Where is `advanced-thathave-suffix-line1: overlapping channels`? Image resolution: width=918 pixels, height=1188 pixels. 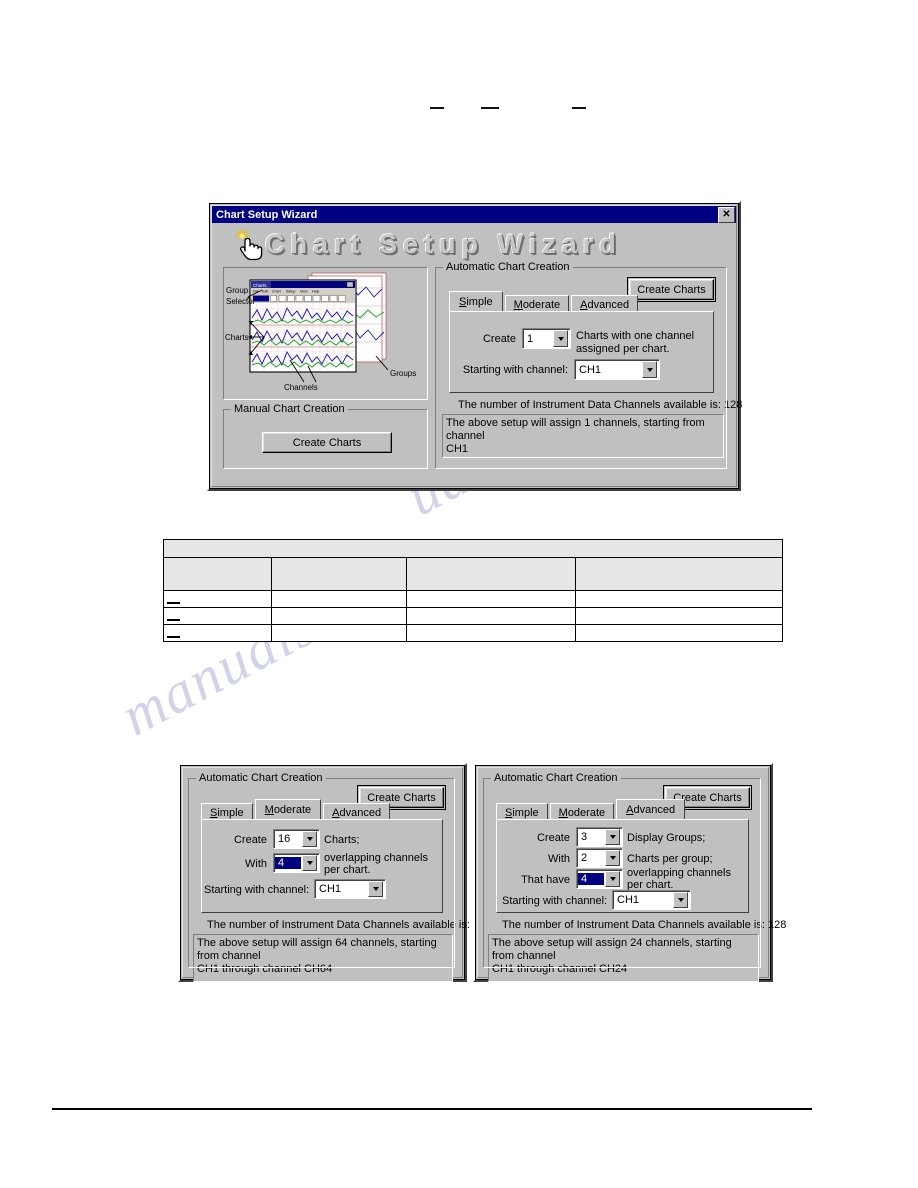
advanced-thathave-suffix-line1: overlapping channels is located at coordinates (679, 873).